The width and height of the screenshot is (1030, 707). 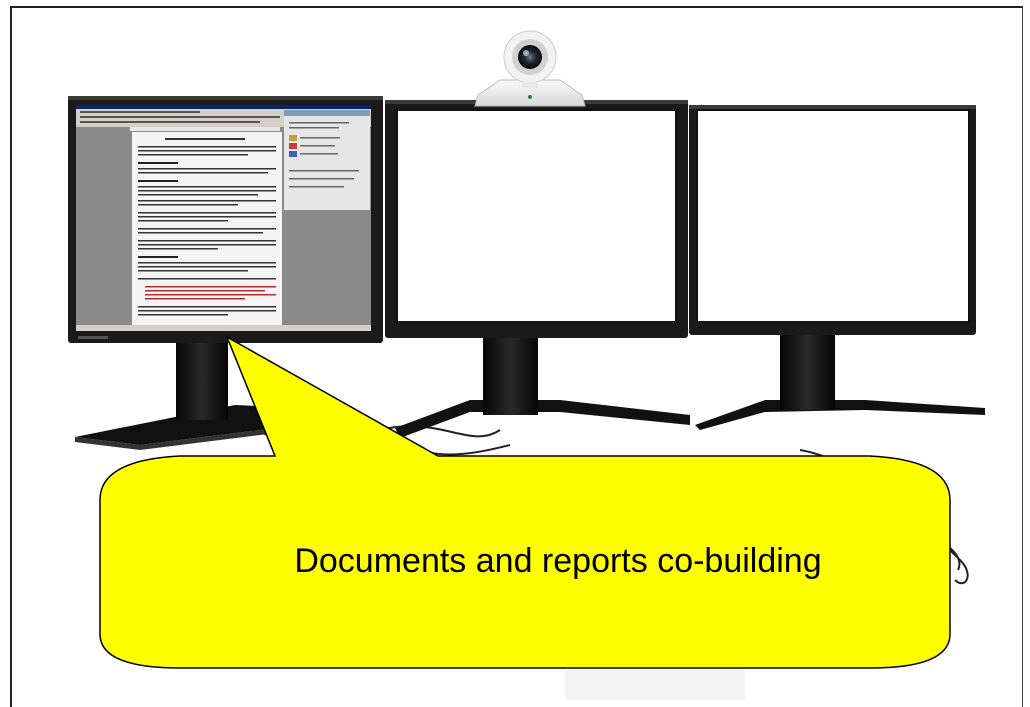 I want to click on task-pane, so click(x=327, y=160).